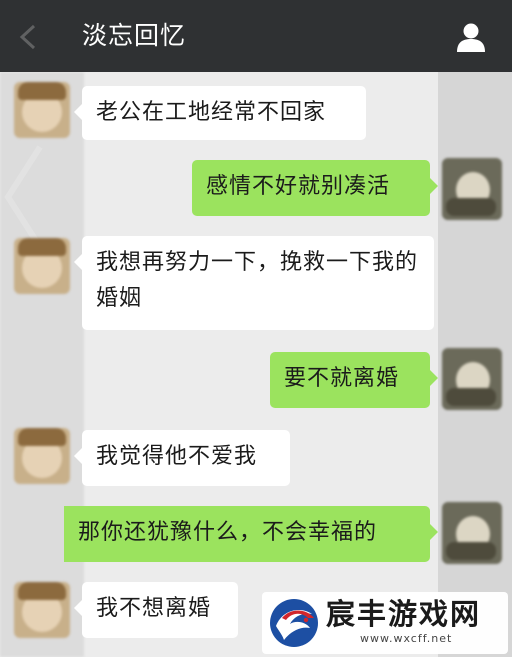 The image size is (512, 657). What do you see at coordinates (29, 37) in the screenshot?
I see `back-arrow-icon` at bounding box center [29, 37].